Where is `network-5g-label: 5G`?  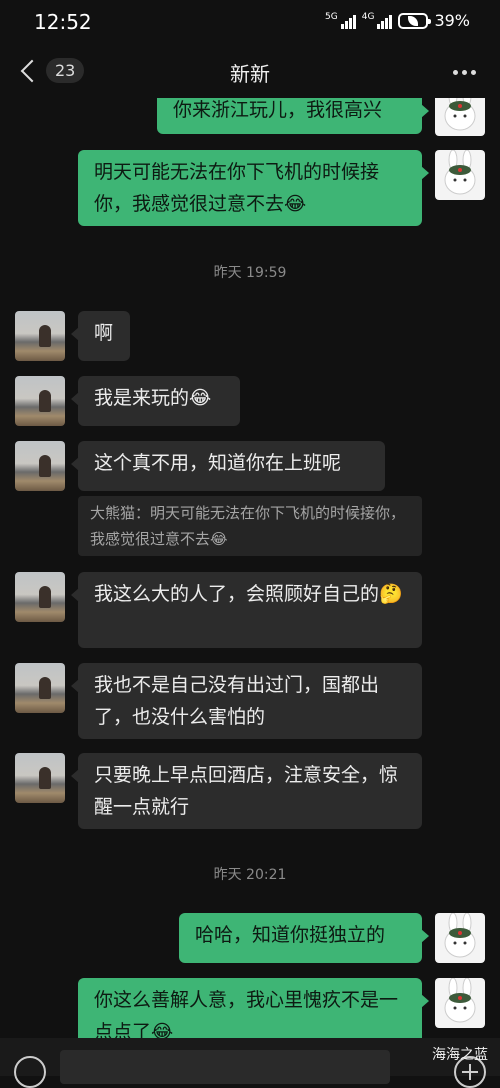 network-5g-label: 5G is located at coordinates (331, 16).